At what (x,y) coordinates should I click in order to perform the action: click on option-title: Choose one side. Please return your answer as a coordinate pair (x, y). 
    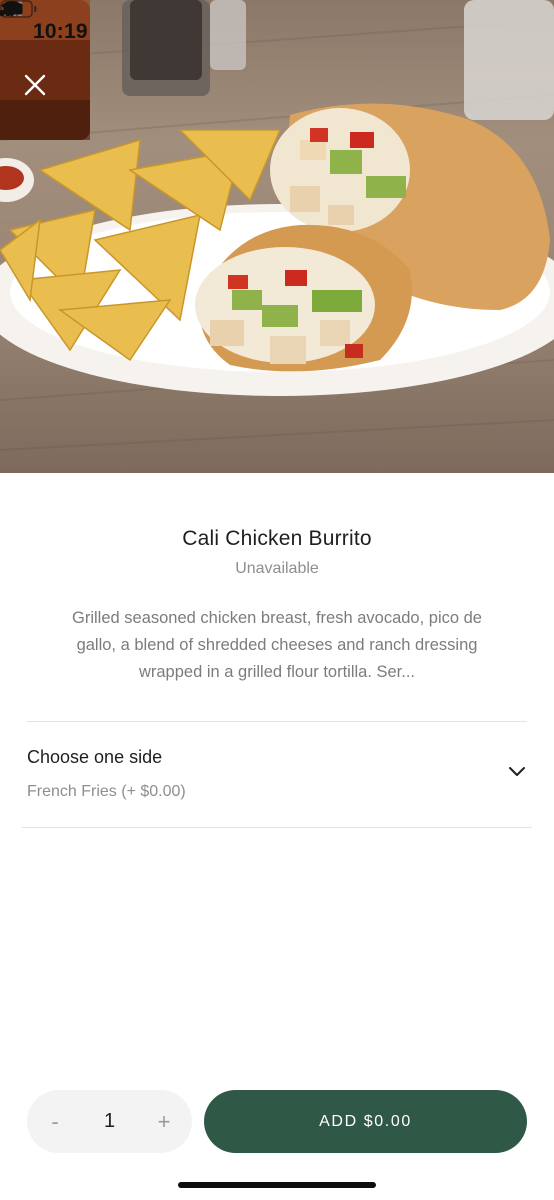
    Looking at the image, I should click on (95, 757).